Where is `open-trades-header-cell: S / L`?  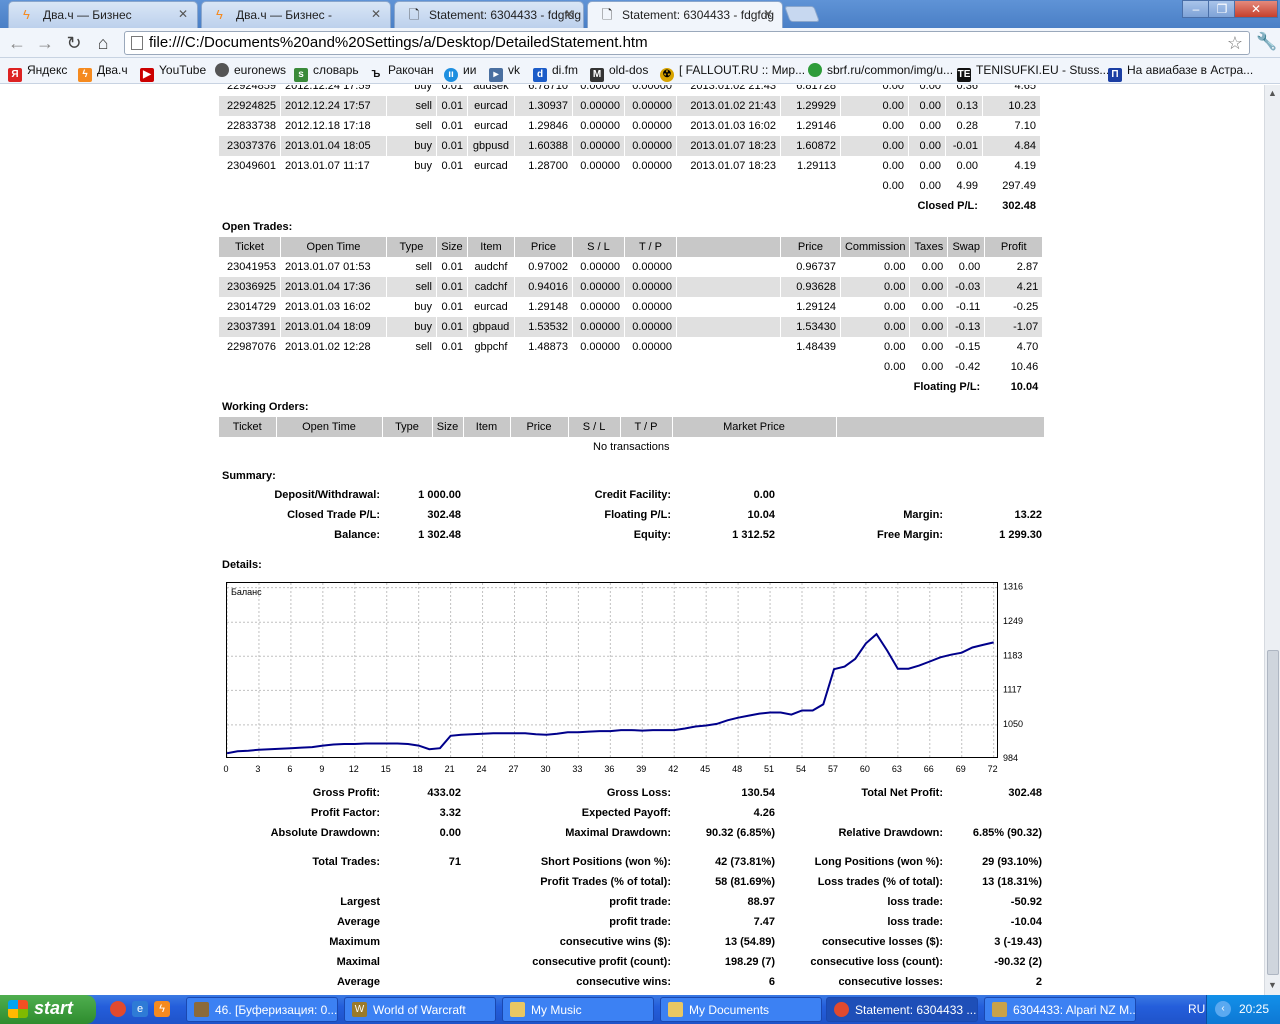
open-trades-header-cell: S / L is located at coordinates (598, 247).